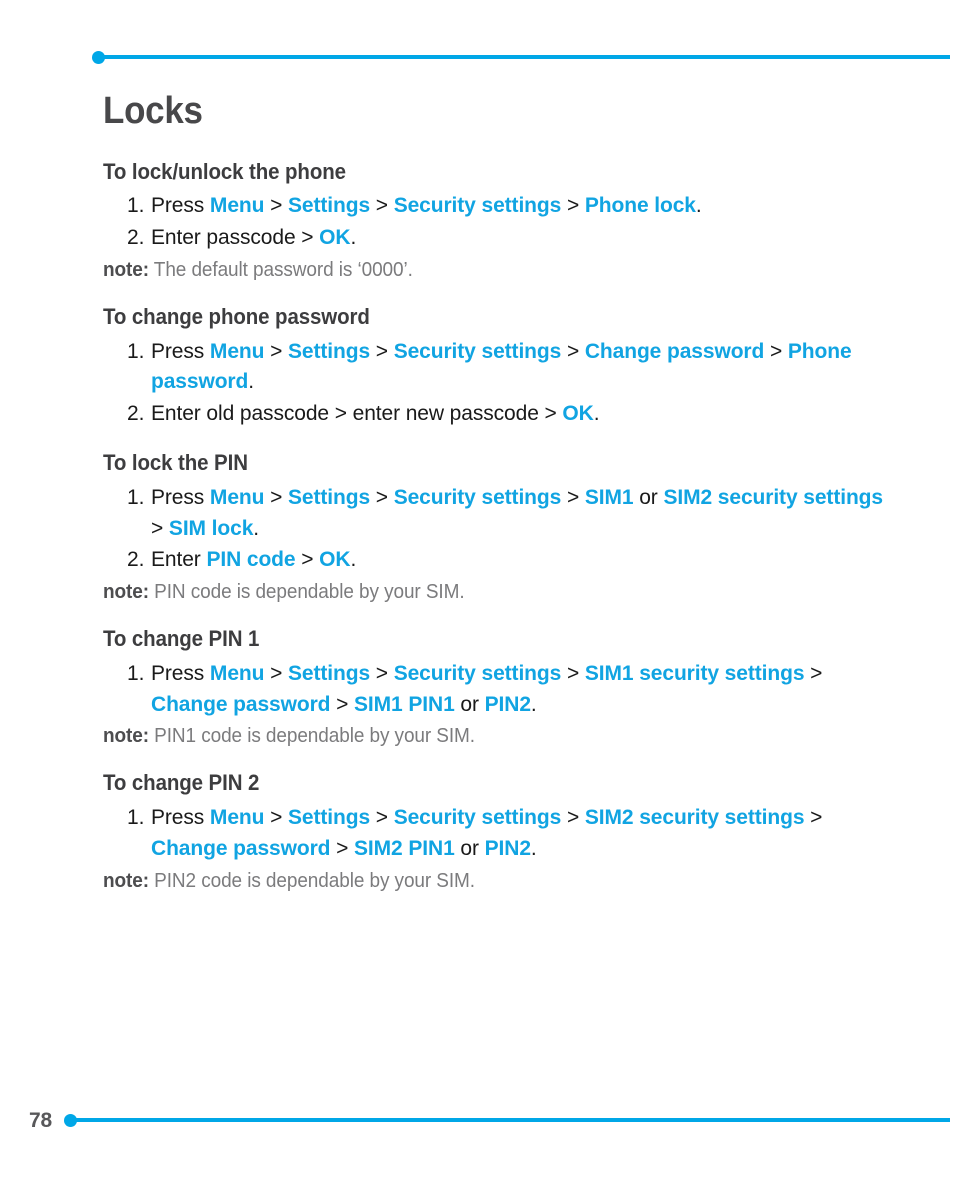 The image size is (954, 1179). Describe the element at coordinates (477, 1120) in the screenshot. I see `footer-rule: 78` at that location.